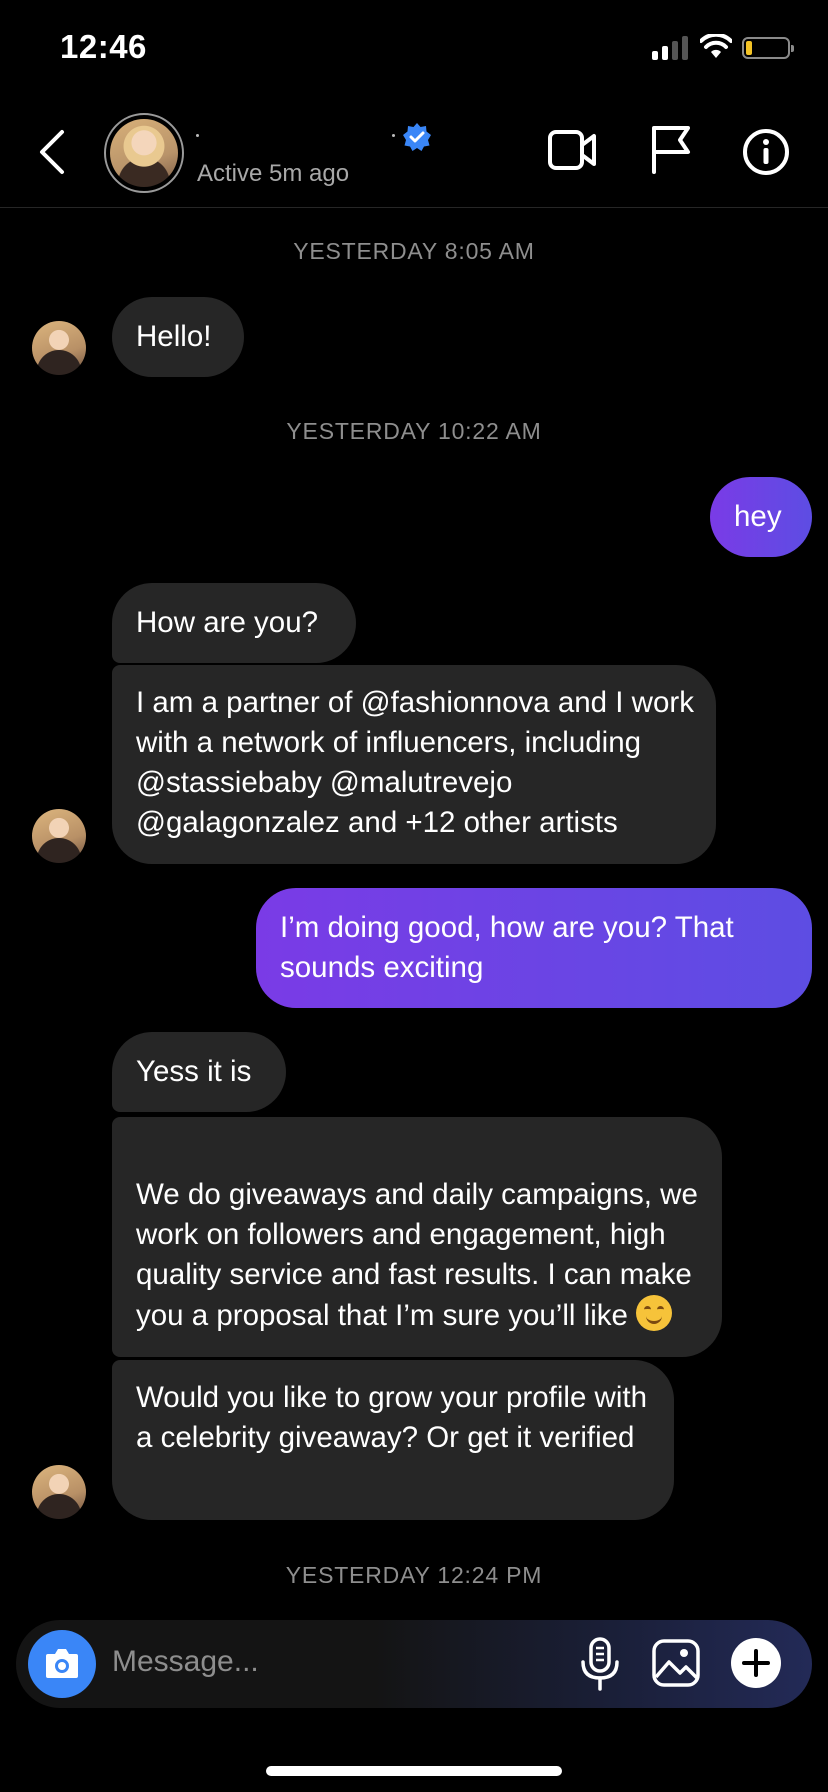 This screenshot has width=828, height=1792. What do you see at coordinates (716, 46) in the screenshot?
I see `wifi-icon` at bounding box center [716, 46].